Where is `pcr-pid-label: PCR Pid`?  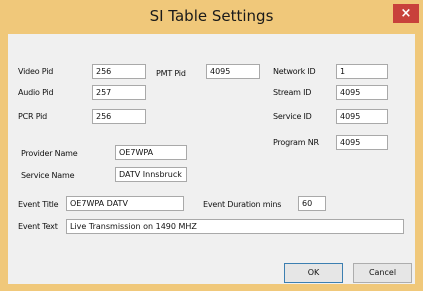 pcr-pid-label: PCR Pid is located at coordinates (33, 116).